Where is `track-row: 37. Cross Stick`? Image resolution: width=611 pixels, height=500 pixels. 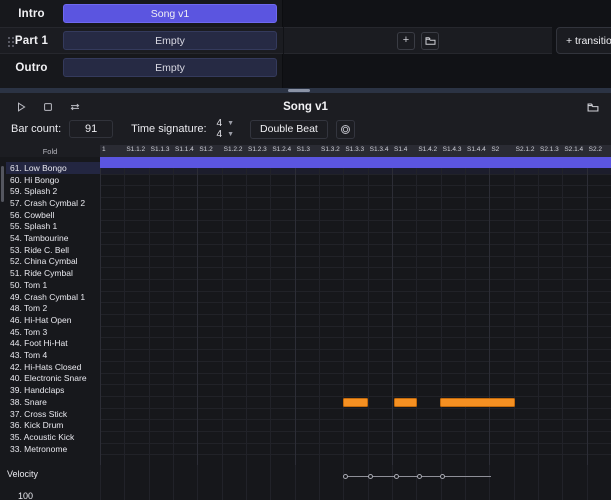 track-row: 37. Cross Stick is located at coordinates (53, 414).